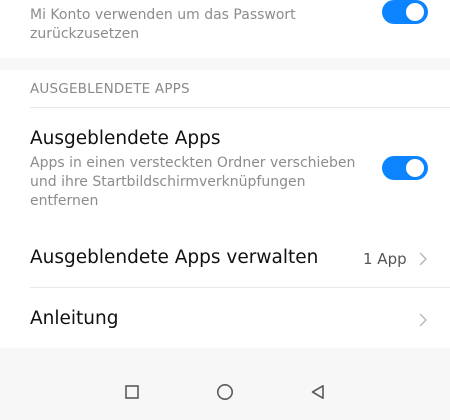 The width and height of the screenshot is (450, 420). I want to click on reset-password-toggle, so click(405, 12).